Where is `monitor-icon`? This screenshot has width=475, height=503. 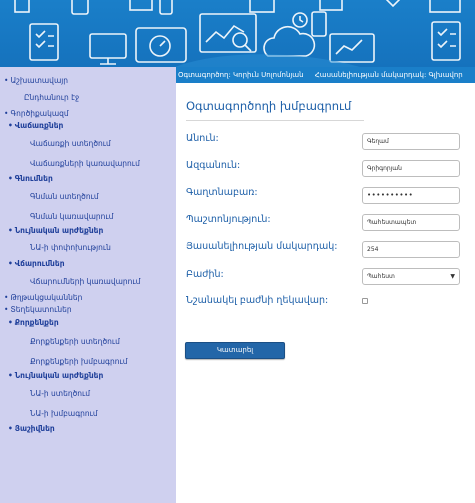 monitor-icon is located at coordinates (262, 6).